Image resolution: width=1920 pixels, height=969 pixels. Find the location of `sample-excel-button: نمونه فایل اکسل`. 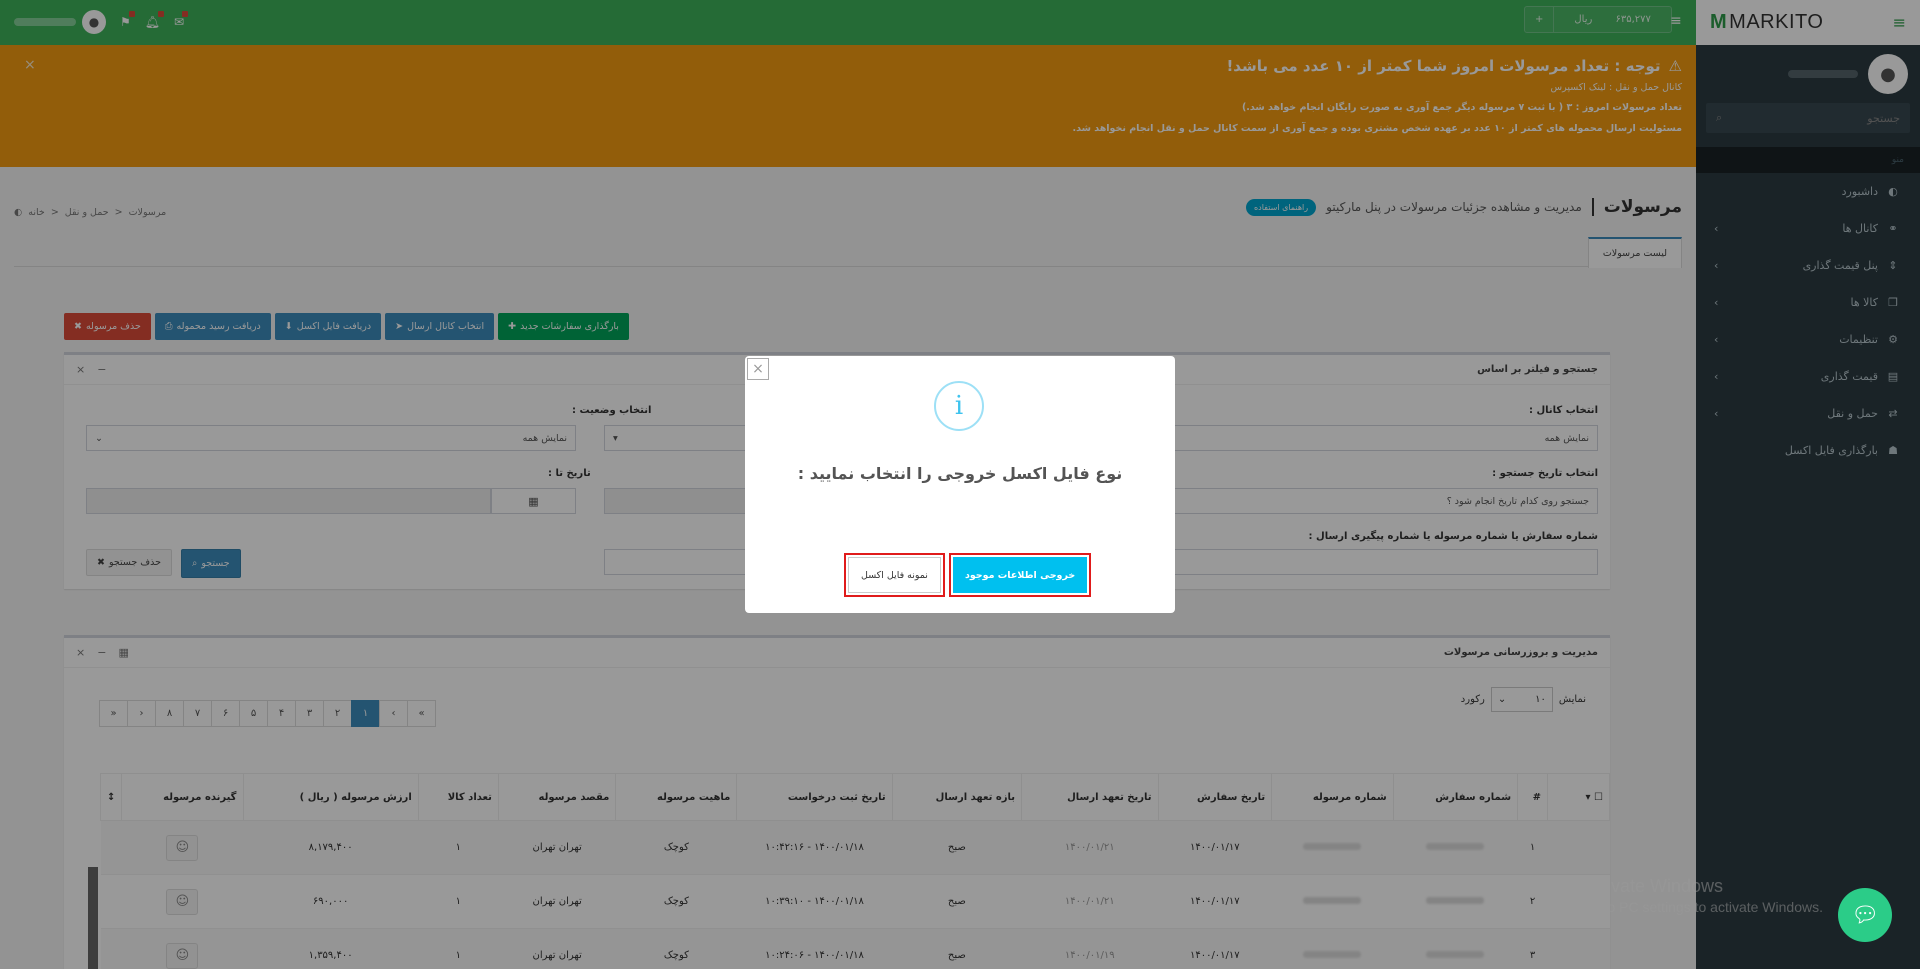

sample-excel-button: نمونه فایل اکسل is located at coordinates (894, 575).